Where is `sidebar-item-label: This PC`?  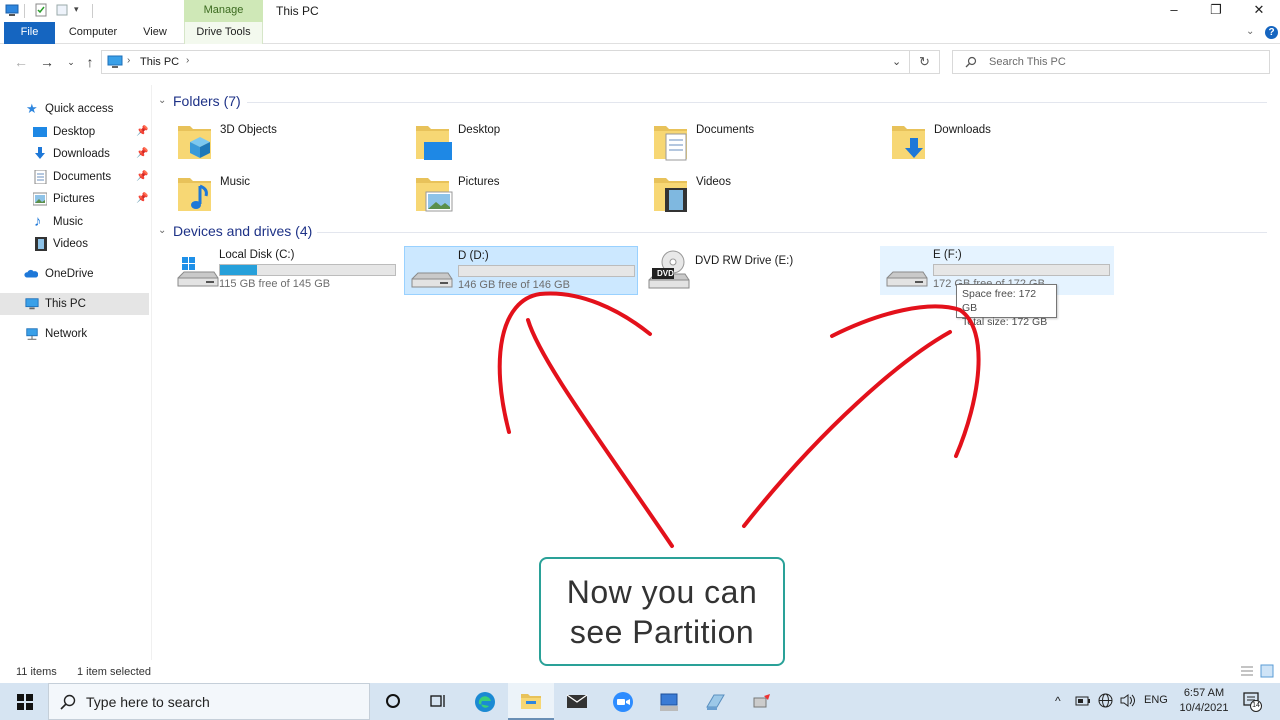
sidebar-item-label: This PC is located at coordinates (65, 304).